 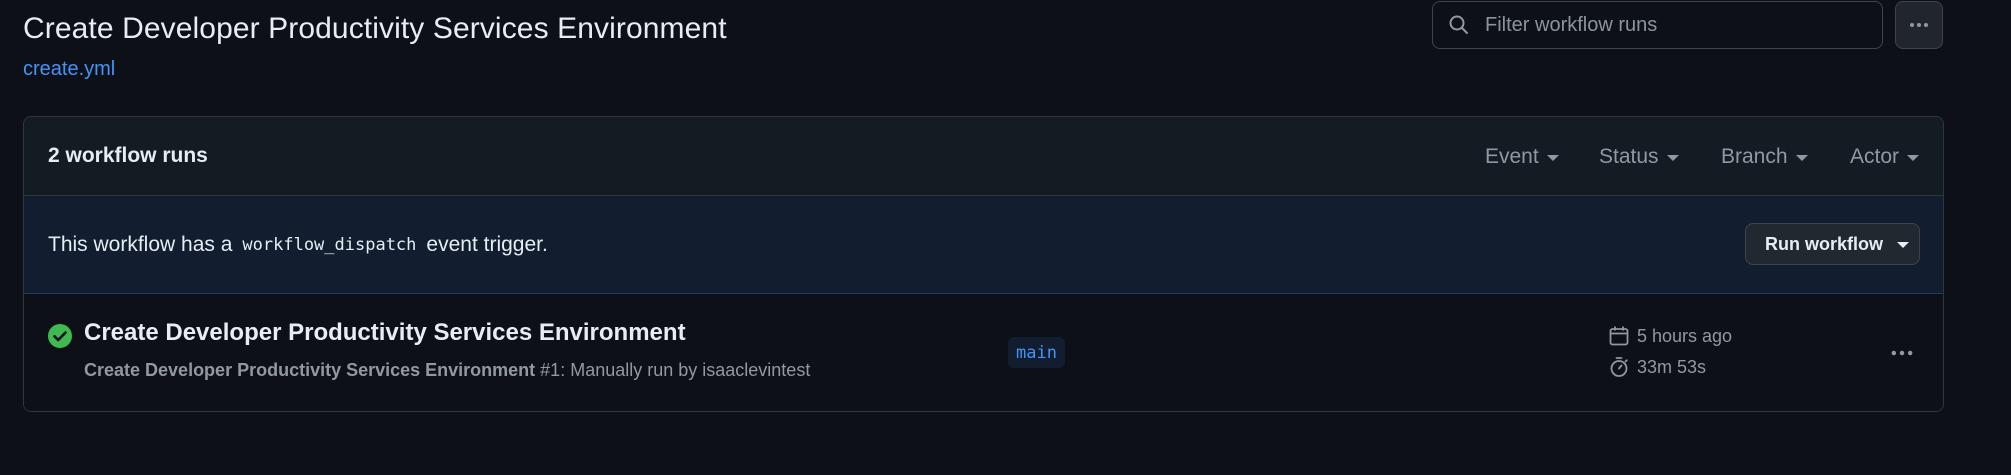 What do you see at coordinates (673, 370) in the screenshot?
I see `run-detail: #1: Manually run by isaaclevintest` at bounding box center [673, 370].